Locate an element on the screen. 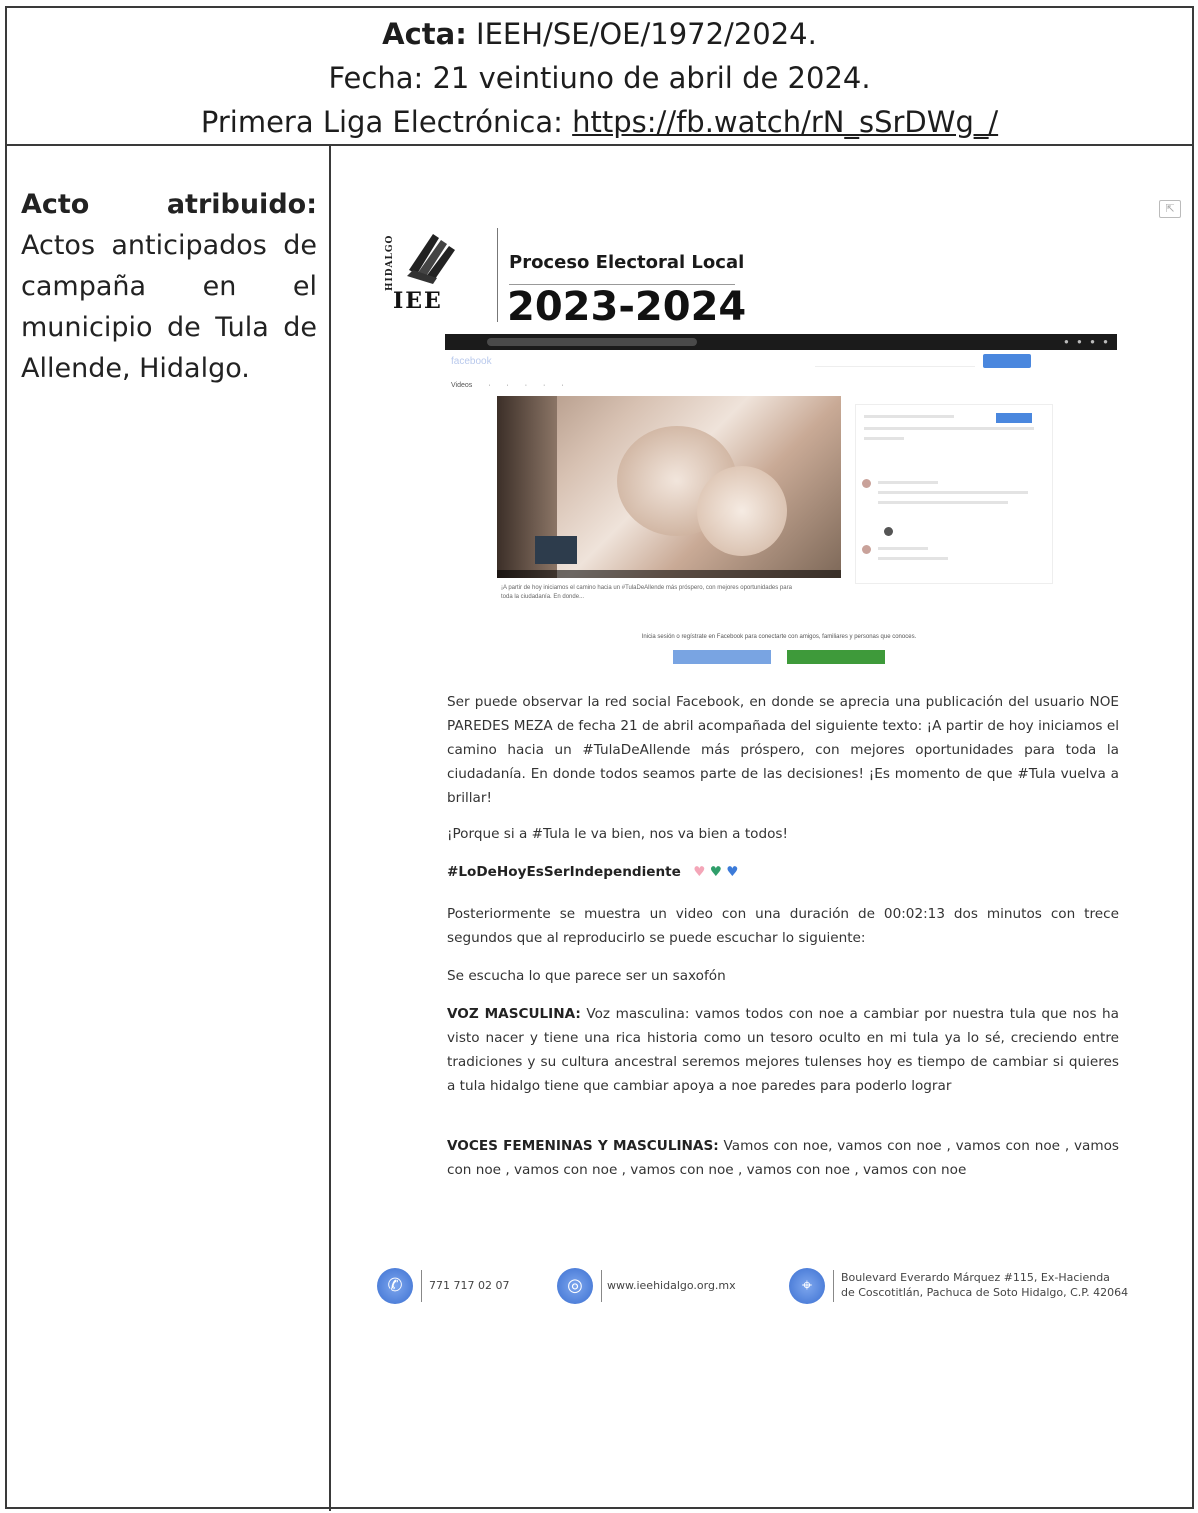 Image resolution: width=1198 pixels, height=1513 pixels. heart-icons: ♥ ♥ ♥ is located at coordinates (716, 872).